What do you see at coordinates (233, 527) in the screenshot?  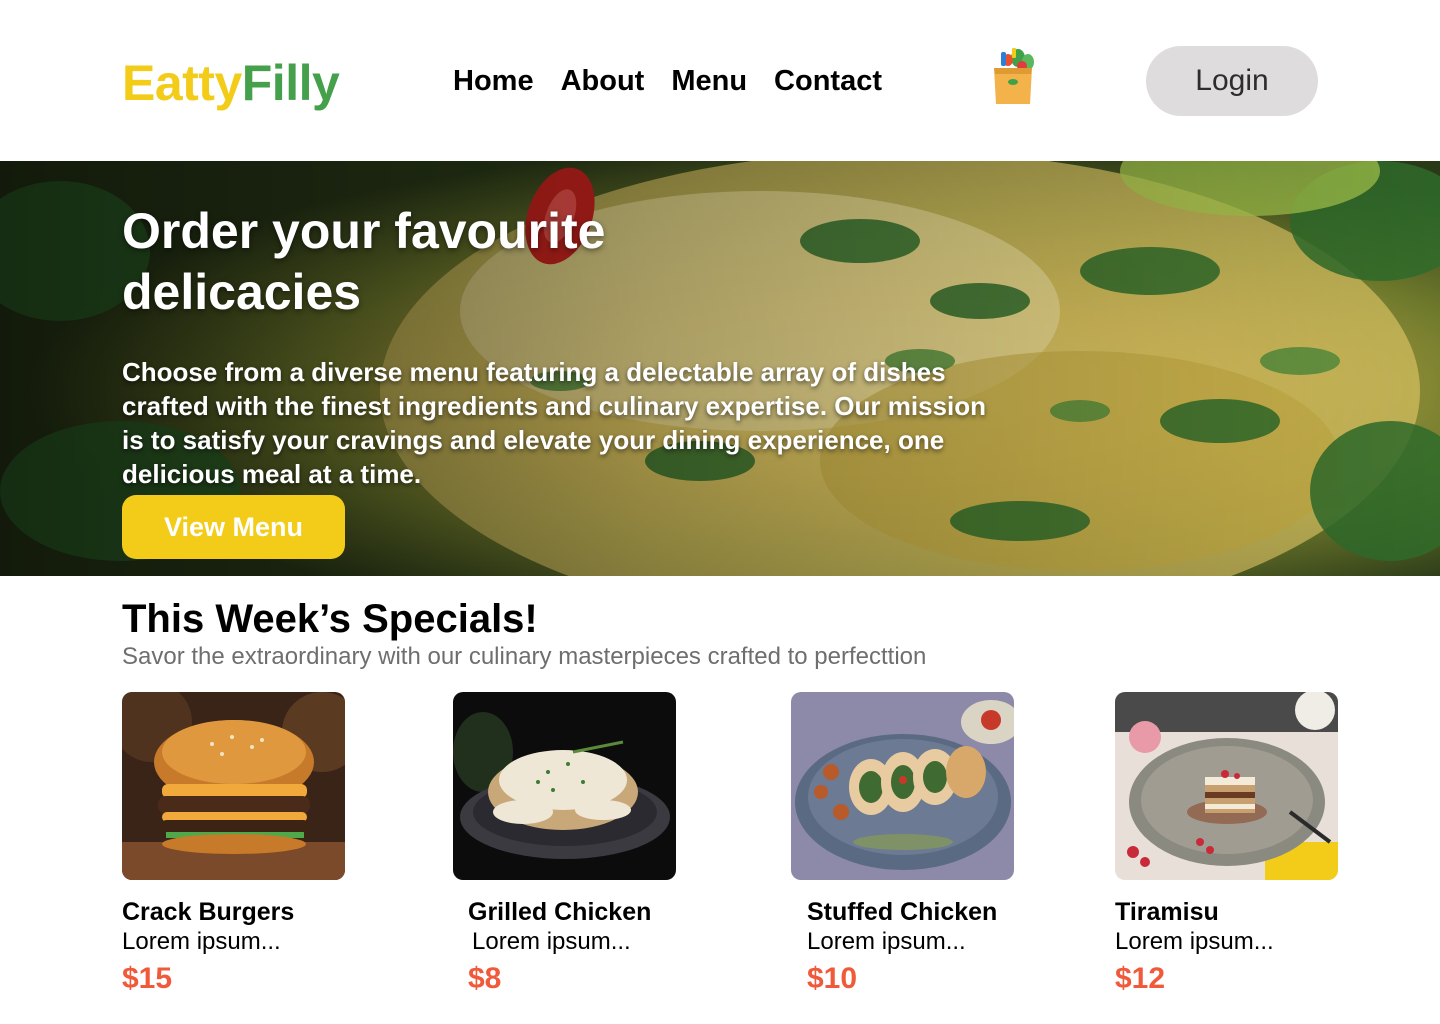 I see `view-menu-button: View Menu` at bounding box center [233, 527].